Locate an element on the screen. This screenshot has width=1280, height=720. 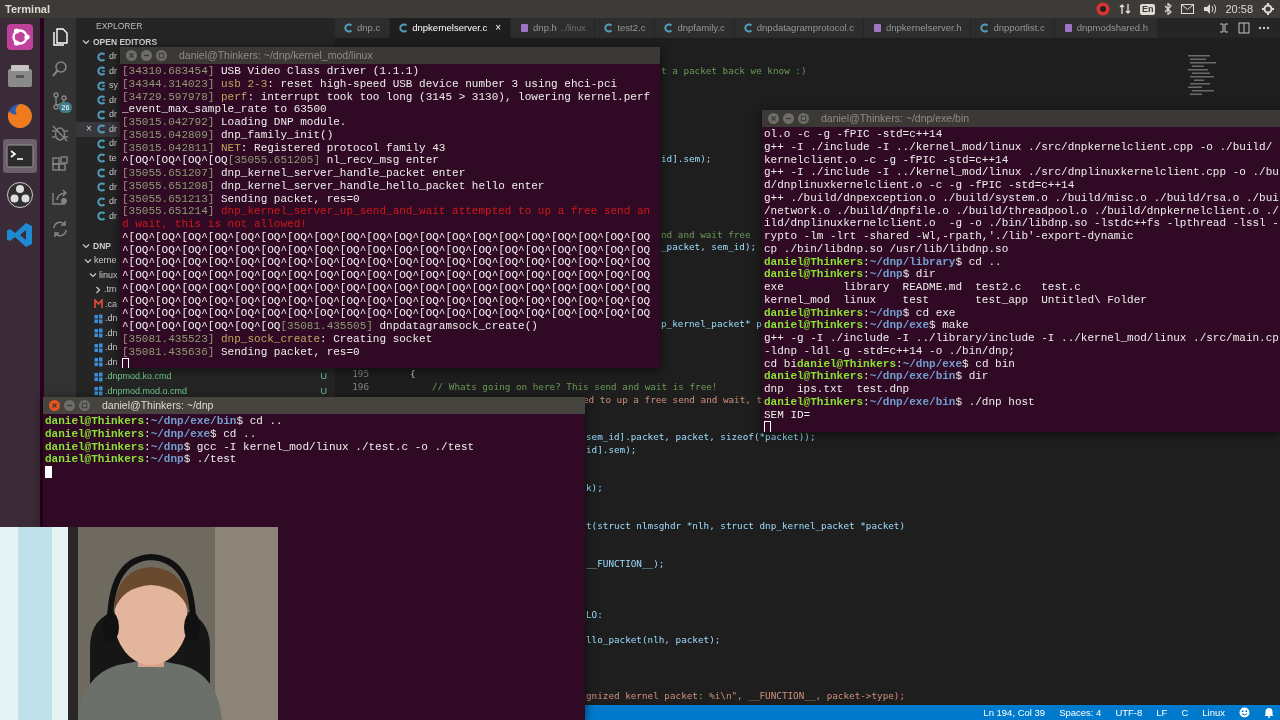
section-header: OPEN EDITORS is located at coordinates (117, 42).